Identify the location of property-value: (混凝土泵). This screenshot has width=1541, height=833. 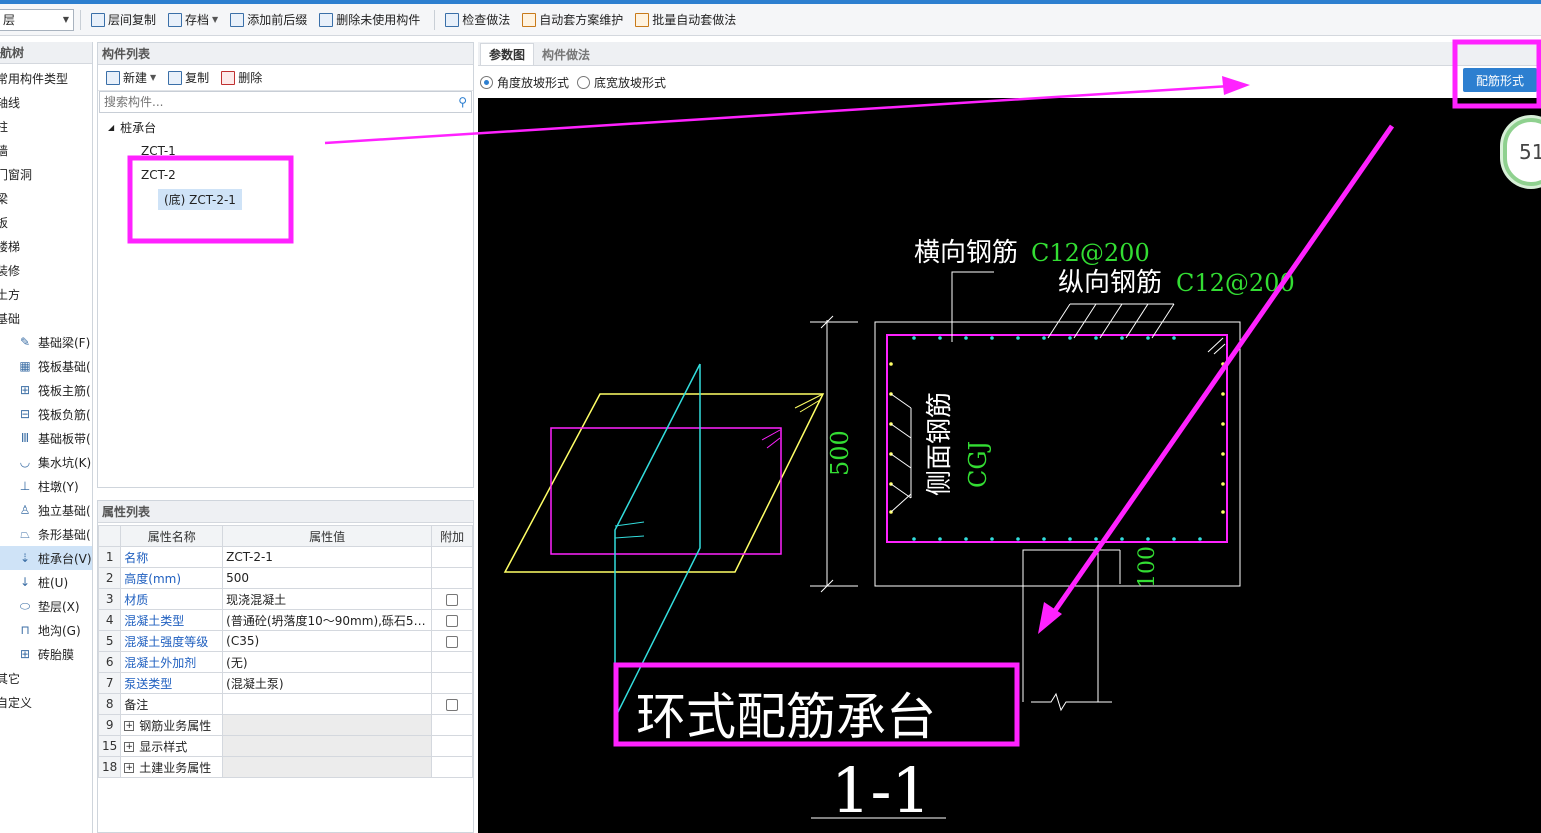
(327, 683).